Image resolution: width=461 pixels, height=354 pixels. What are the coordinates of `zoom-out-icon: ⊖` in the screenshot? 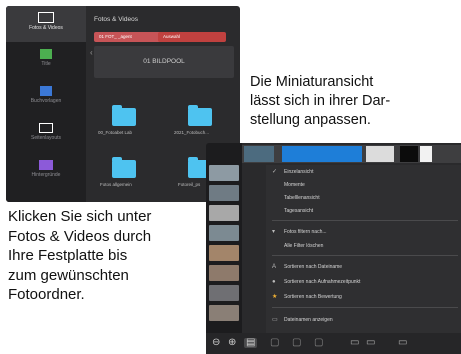 It's located at (216, 343).